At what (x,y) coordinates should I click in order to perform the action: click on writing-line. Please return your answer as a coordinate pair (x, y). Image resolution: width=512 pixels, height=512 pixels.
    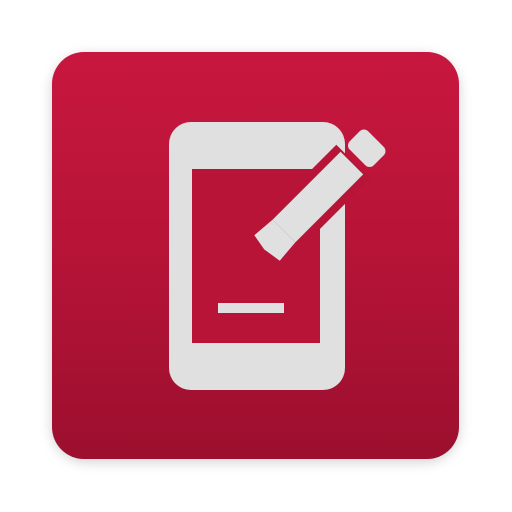
    Looking at the image, I should click on (251, 308).